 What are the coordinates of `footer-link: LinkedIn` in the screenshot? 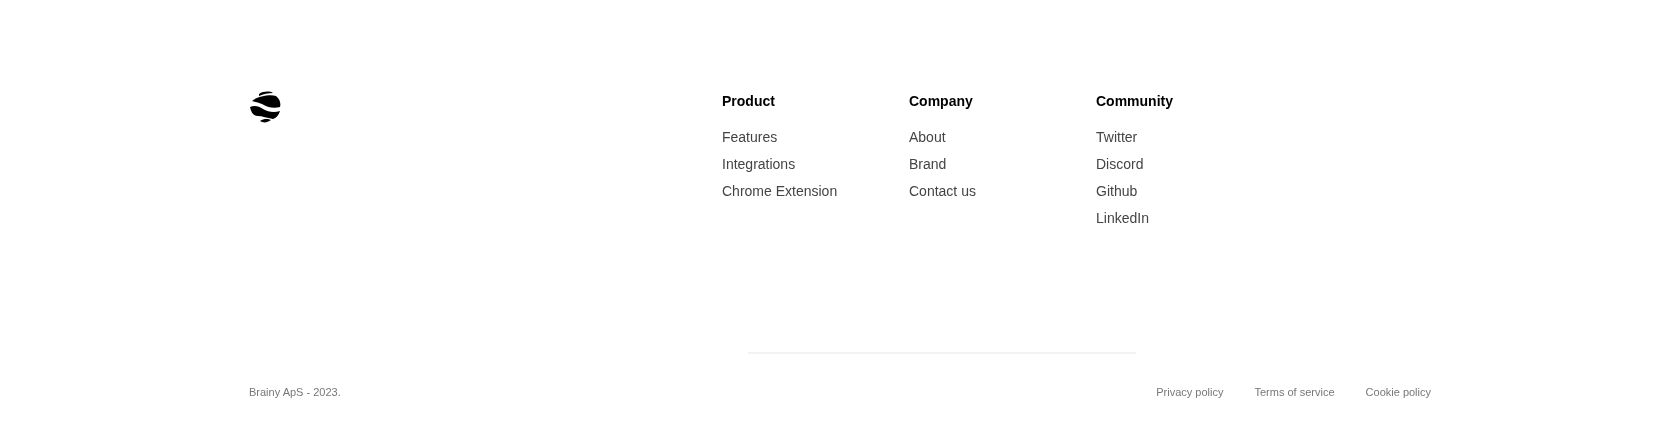 It's located at (1122, 218).